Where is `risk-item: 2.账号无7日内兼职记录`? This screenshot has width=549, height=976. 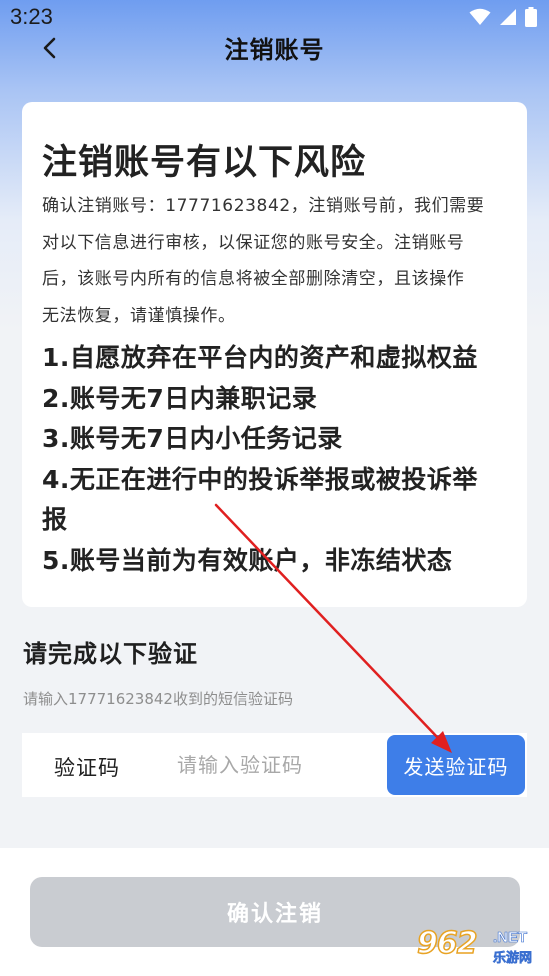
risk-item: 2.账号无7日内兼职记录 is located at coordinates (180, 398).